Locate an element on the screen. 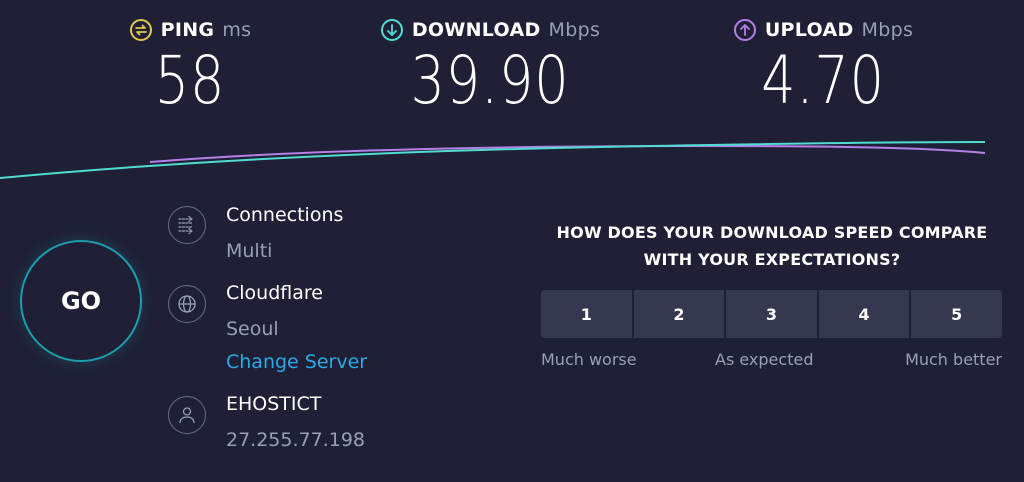 The width and height of the screenshot is (1024, 482). download-metric: DOWNLOAD Mbps 39.90 is located at coordinates (490, 68).